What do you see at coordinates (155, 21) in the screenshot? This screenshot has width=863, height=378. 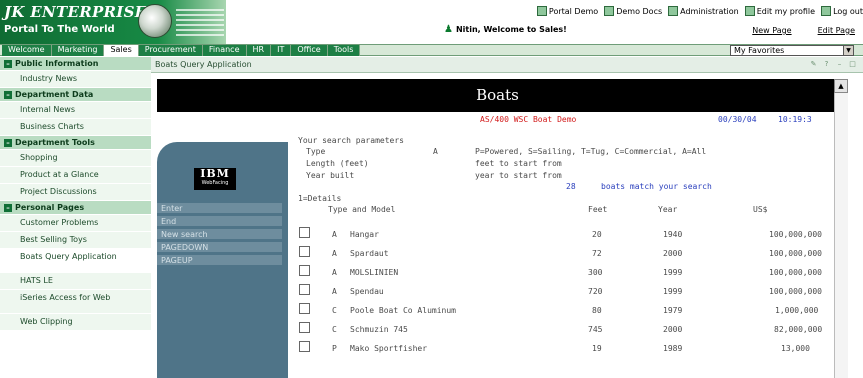 I see `globe-icon` at bounding box center [155, 21].